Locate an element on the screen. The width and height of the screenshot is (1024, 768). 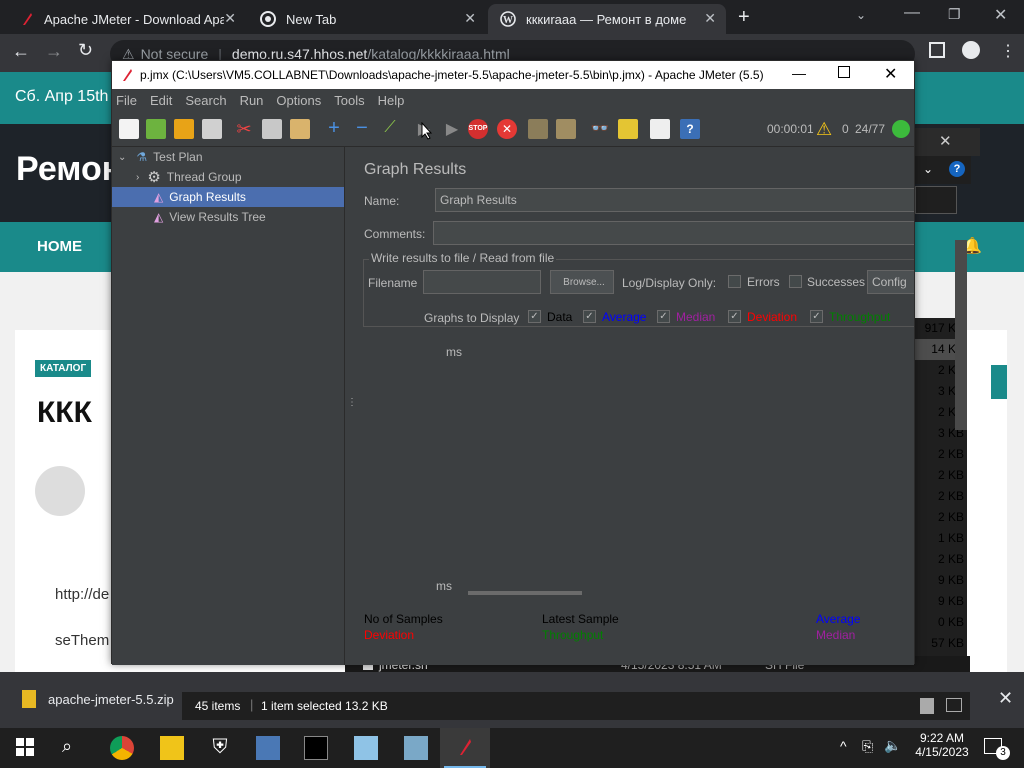
comments-input is located at coordinates (673, 233).